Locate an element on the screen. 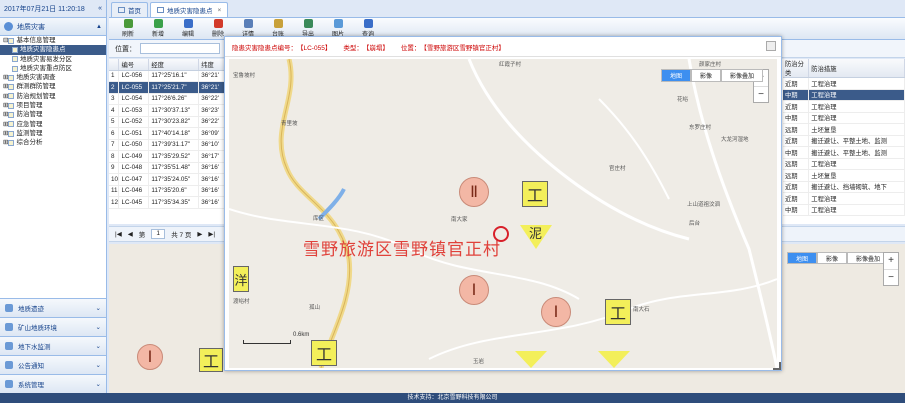  dialog-resize-handle is located at coordinates (777, 366).